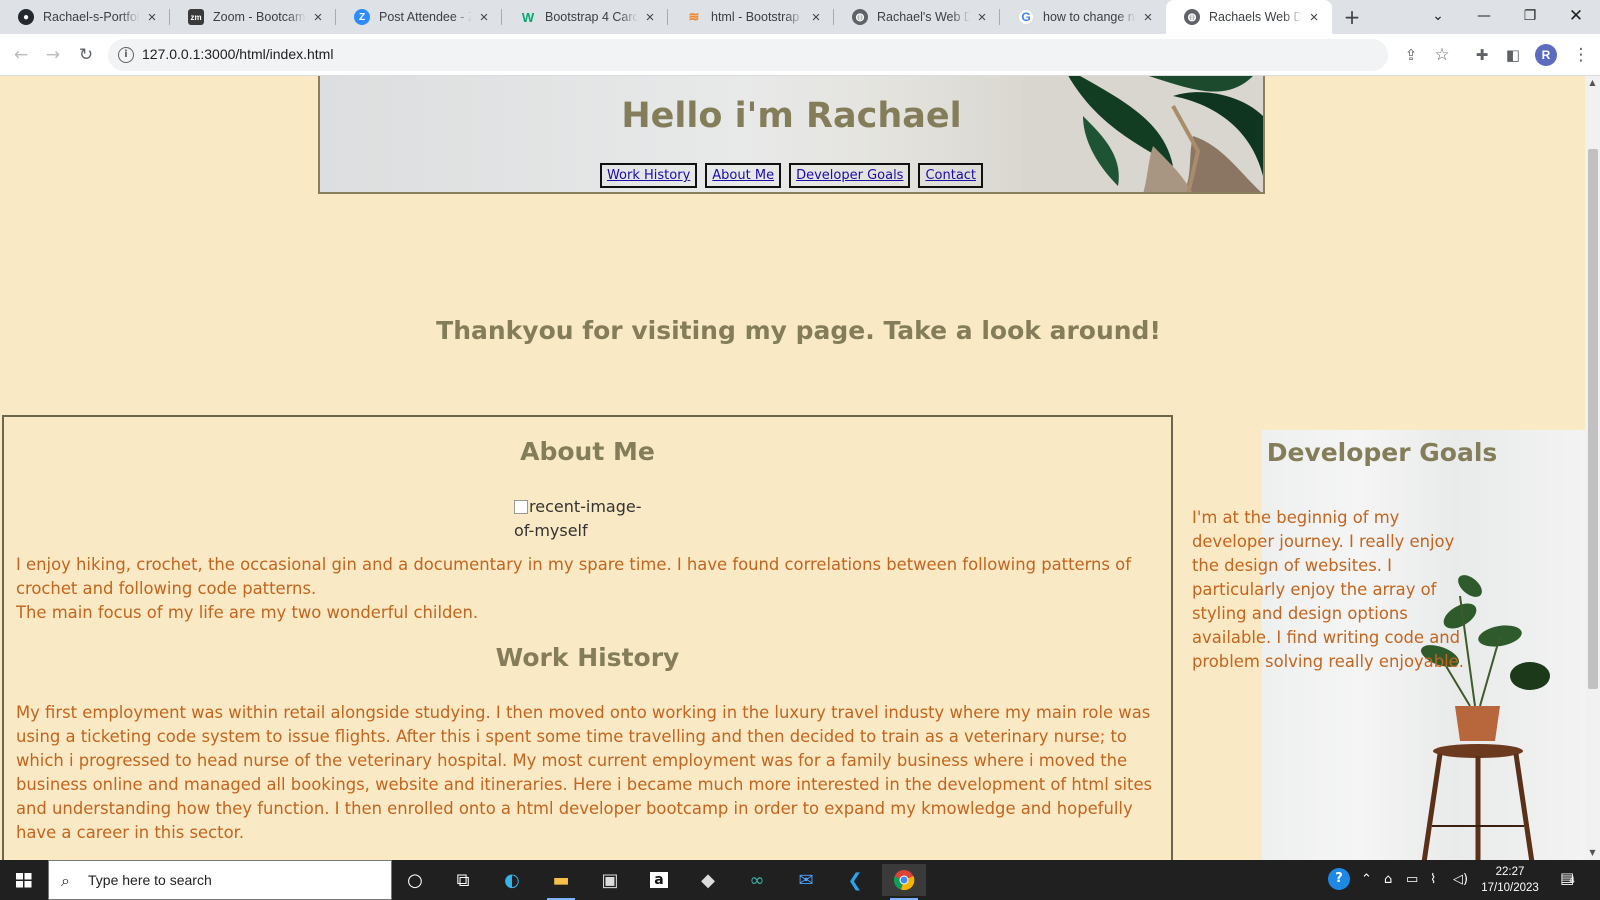  What do you see at coordinates (196, 17) in the screenshot?
I see `zoom-icon: zm` at bounding box center [196, 17].